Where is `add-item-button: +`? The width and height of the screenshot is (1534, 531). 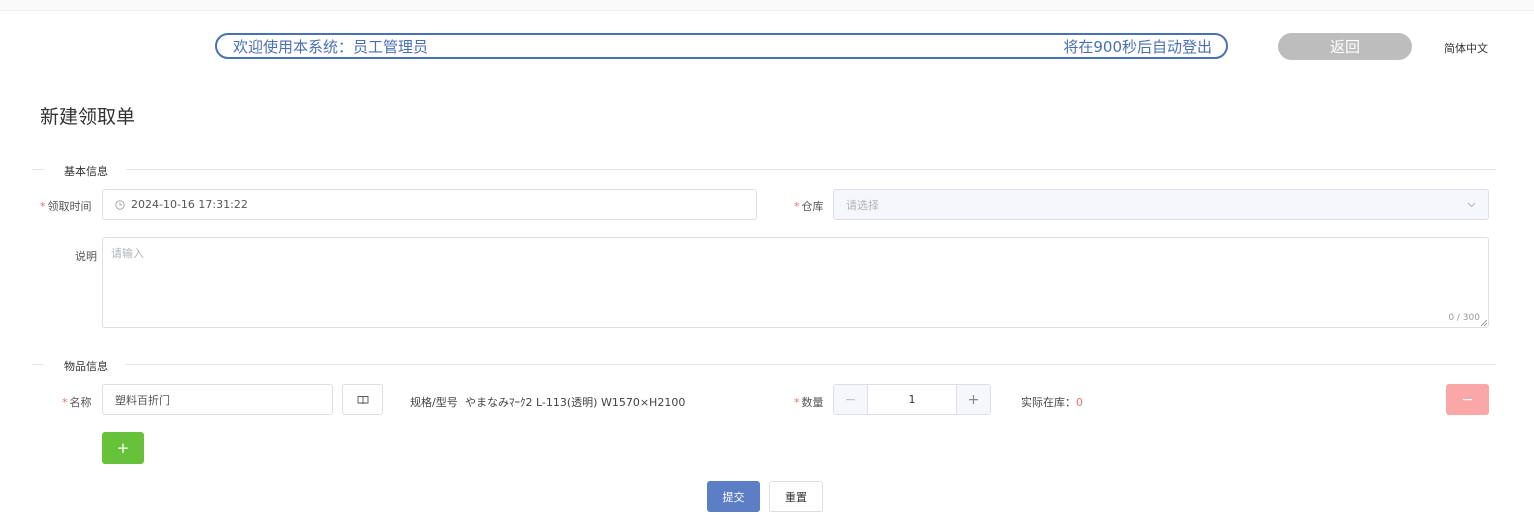 add-item-button: + is located at coordinates (123, 448).